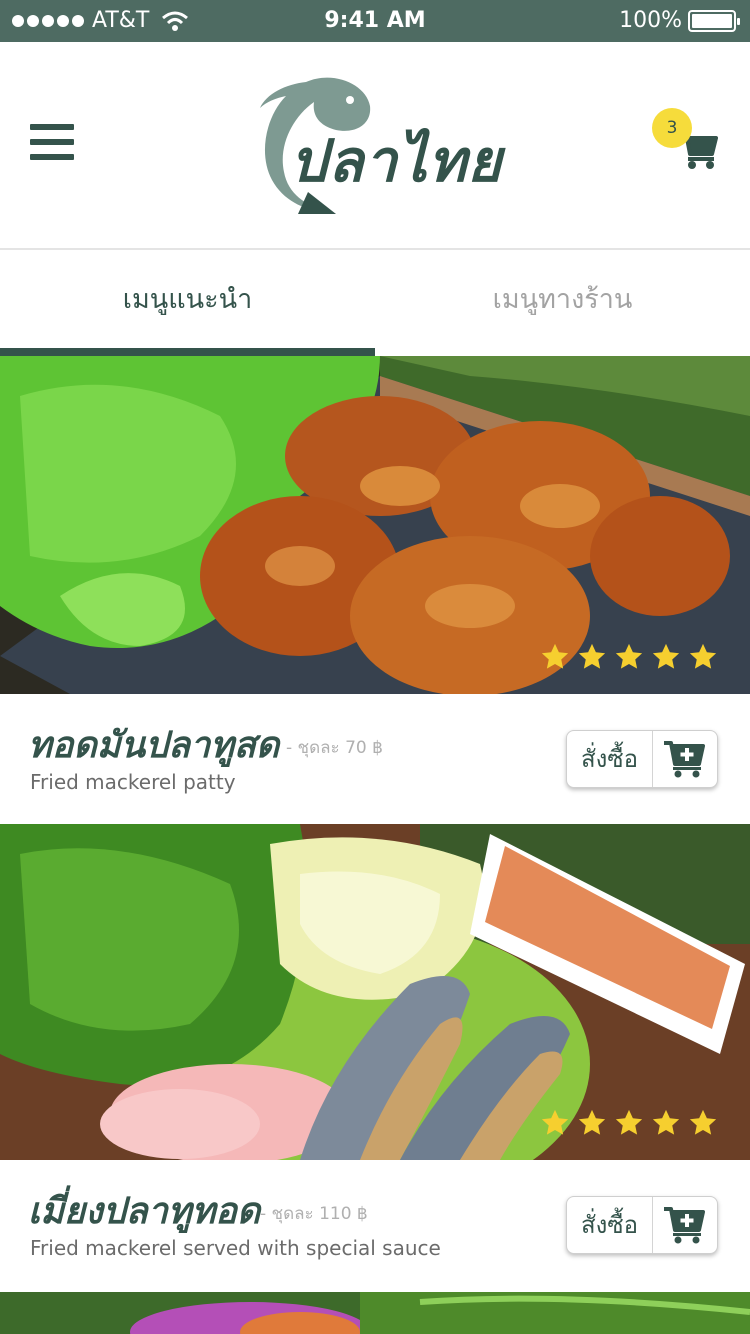  Describe the element at coordinates (562, 303) in the screenshot. I see `tab-restaurant-menu: เมนูทางร้าน` at that location.